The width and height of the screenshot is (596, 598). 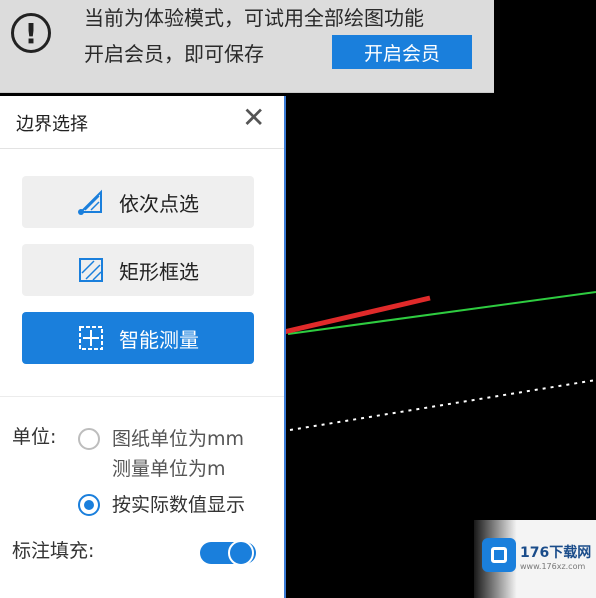 I want to click on cad-dashed-line, so click(x=442, y=405).